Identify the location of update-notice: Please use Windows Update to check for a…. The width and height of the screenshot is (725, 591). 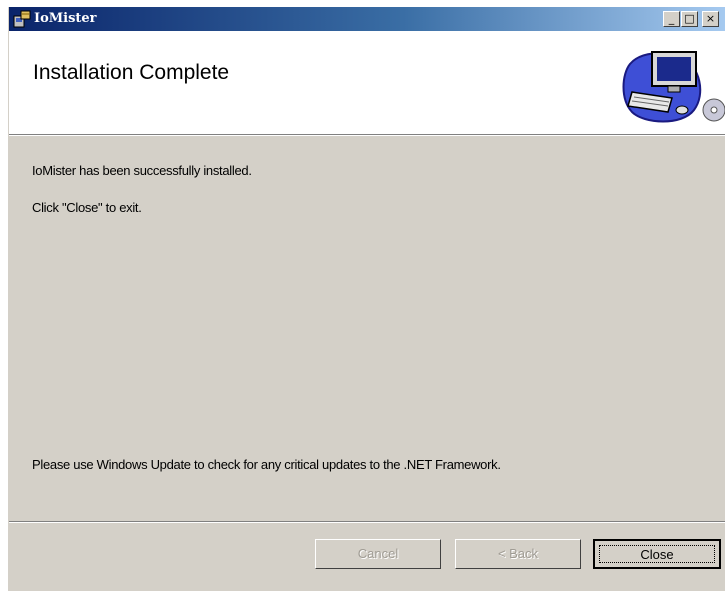
(266, 464).